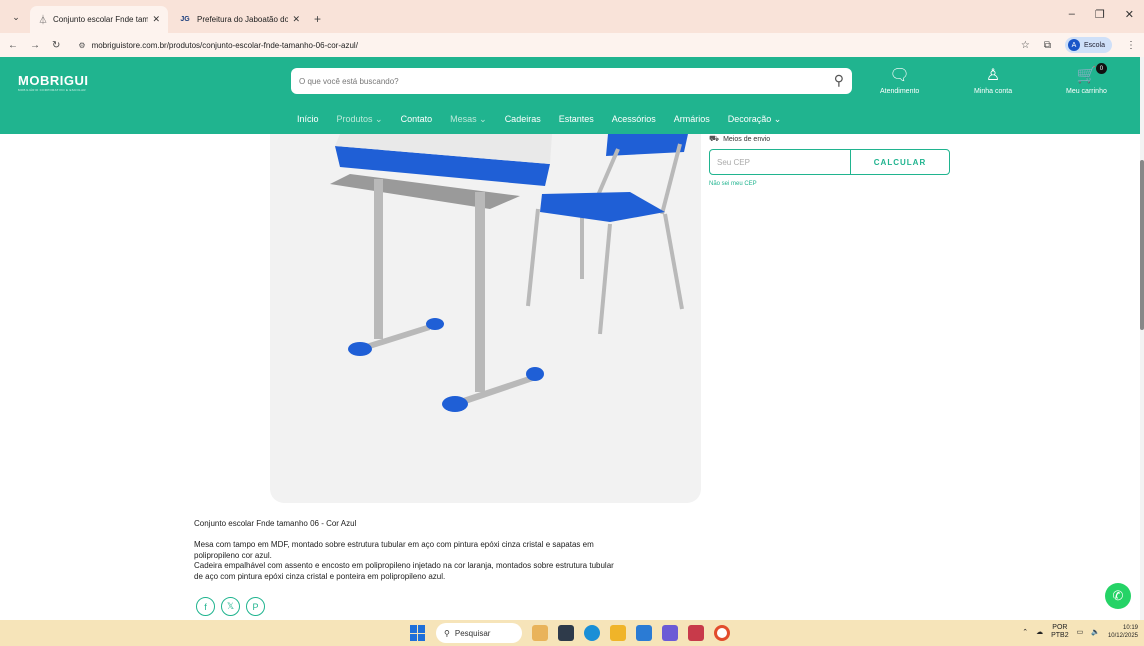  What do you see at coordinates (1039, 632) in the screenshot?
I see `weather-icon: ☁` at bounding box center [1039, 632].